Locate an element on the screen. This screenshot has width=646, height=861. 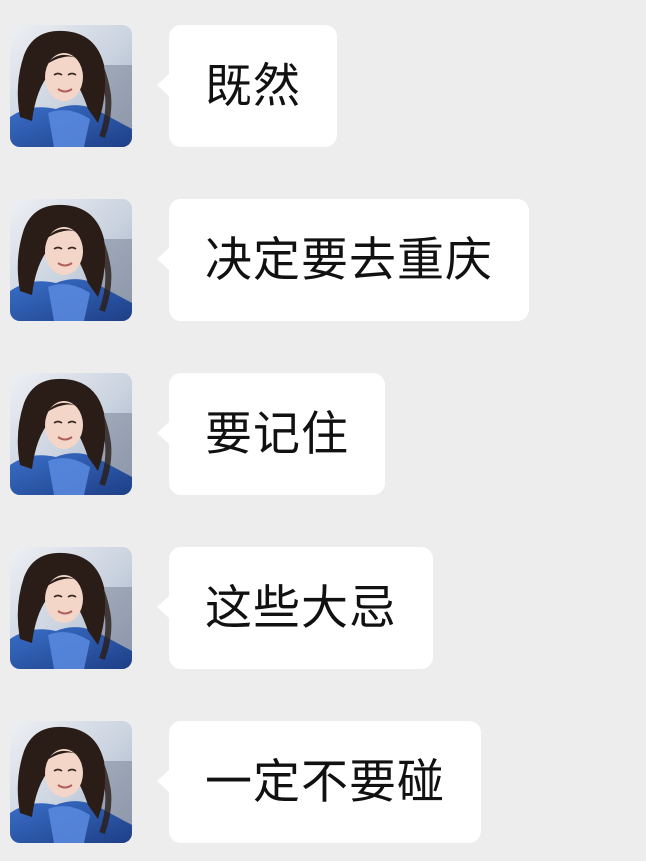
chat-message: 既然 is located at coordinates (323, 87).